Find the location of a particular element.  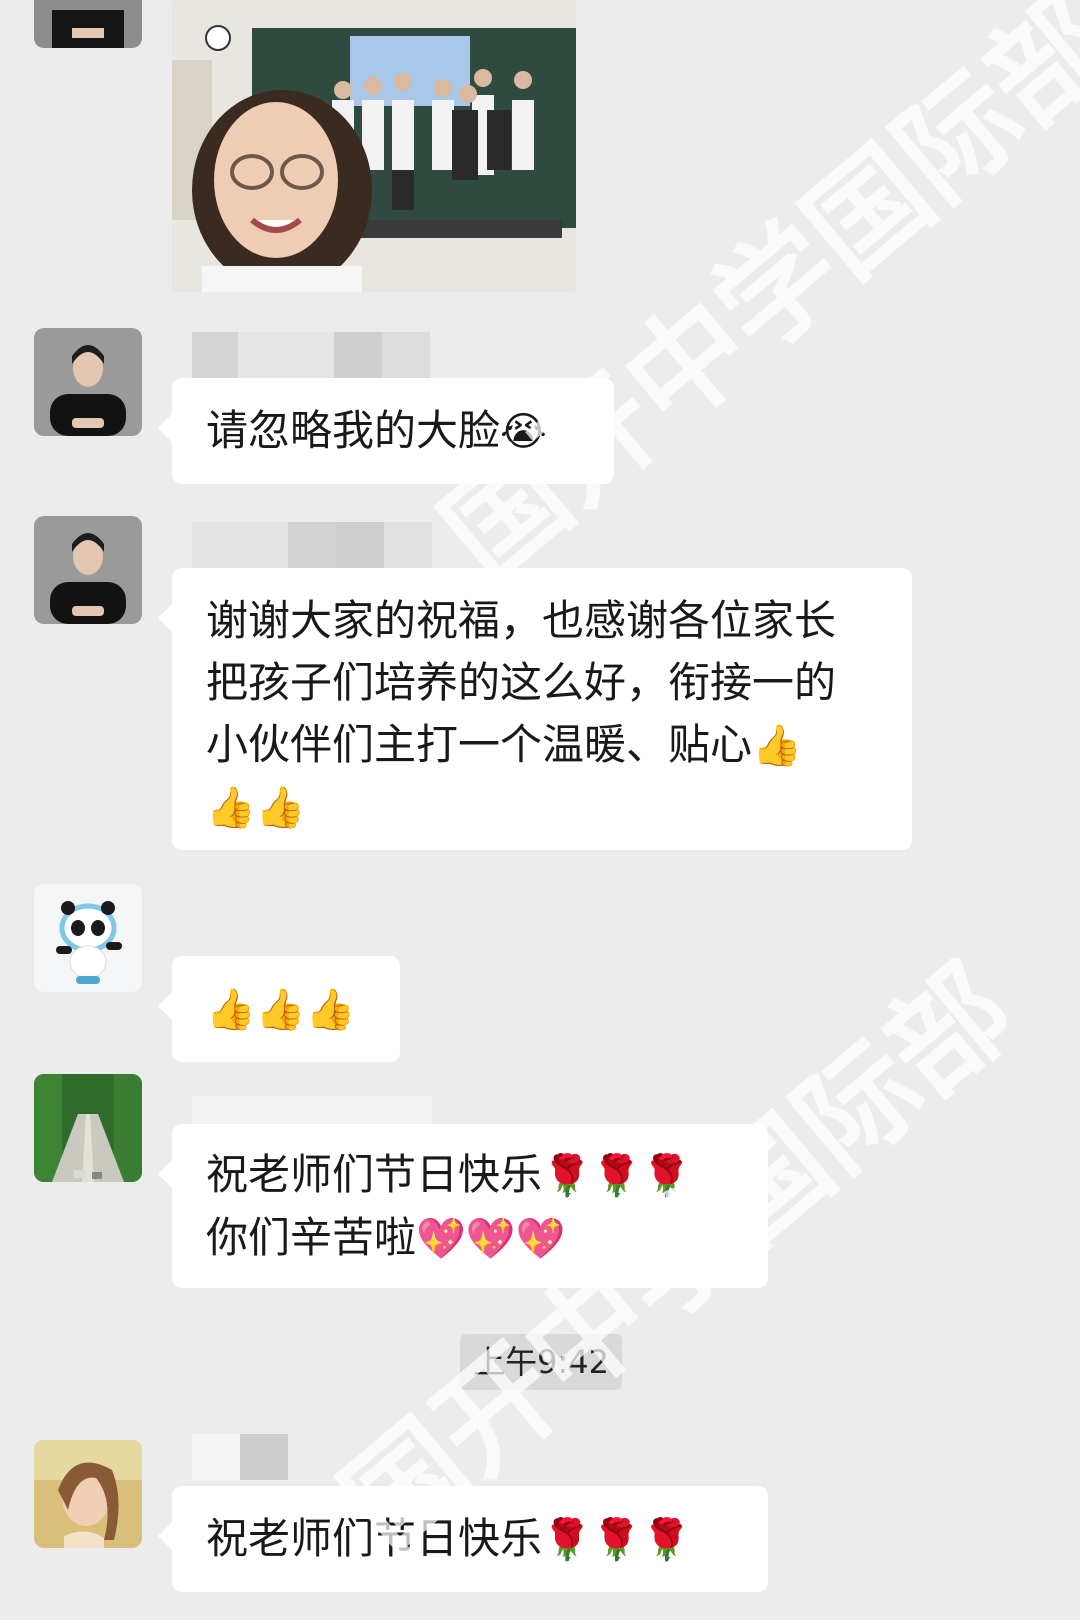

timestamp: 上午9:42 is located at coordinates (541, 1362).